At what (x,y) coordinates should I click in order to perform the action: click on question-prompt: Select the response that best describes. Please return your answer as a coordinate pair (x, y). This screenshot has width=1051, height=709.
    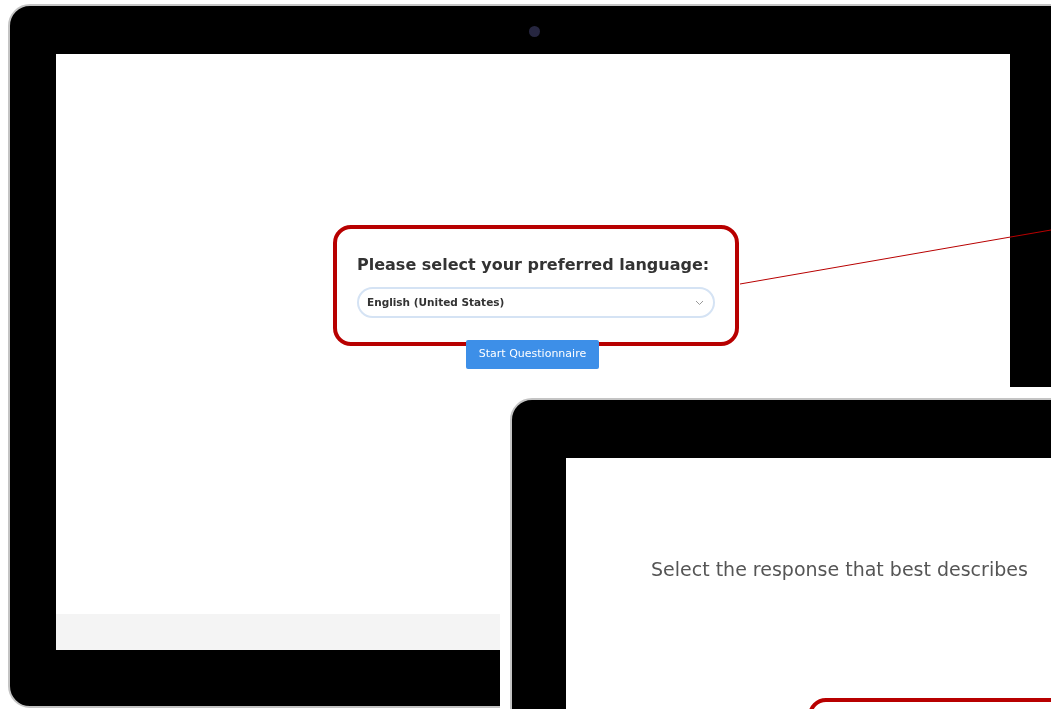
    Looking at the image, I should click on (839, 569).